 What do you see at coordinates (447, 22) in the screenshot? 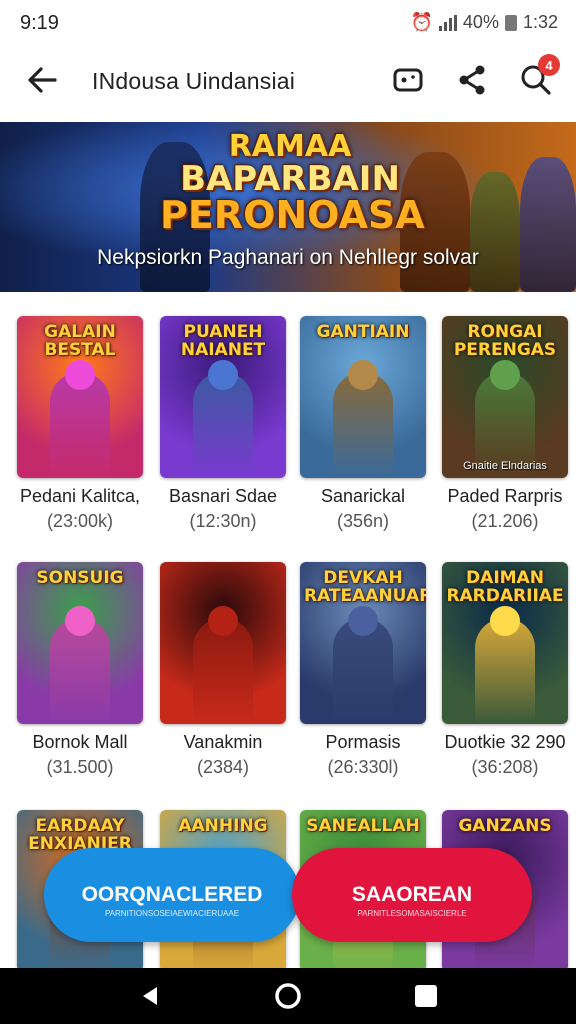
I see `signal-icon` at bounding box center [447, 22].